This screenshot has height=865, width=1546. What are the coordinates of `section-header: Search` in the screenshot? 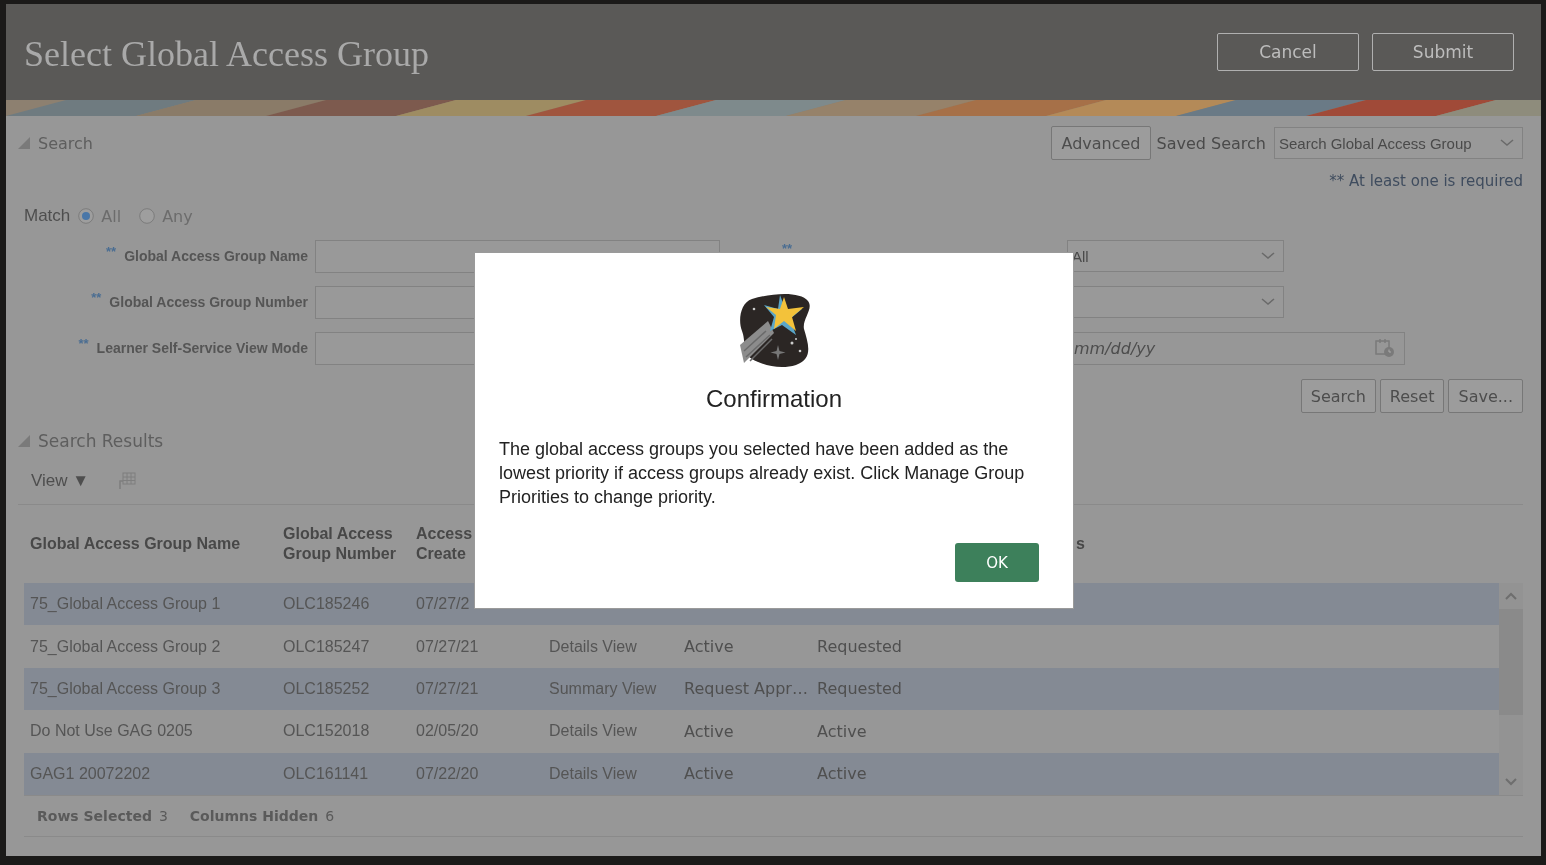 It's located at (65, 143).